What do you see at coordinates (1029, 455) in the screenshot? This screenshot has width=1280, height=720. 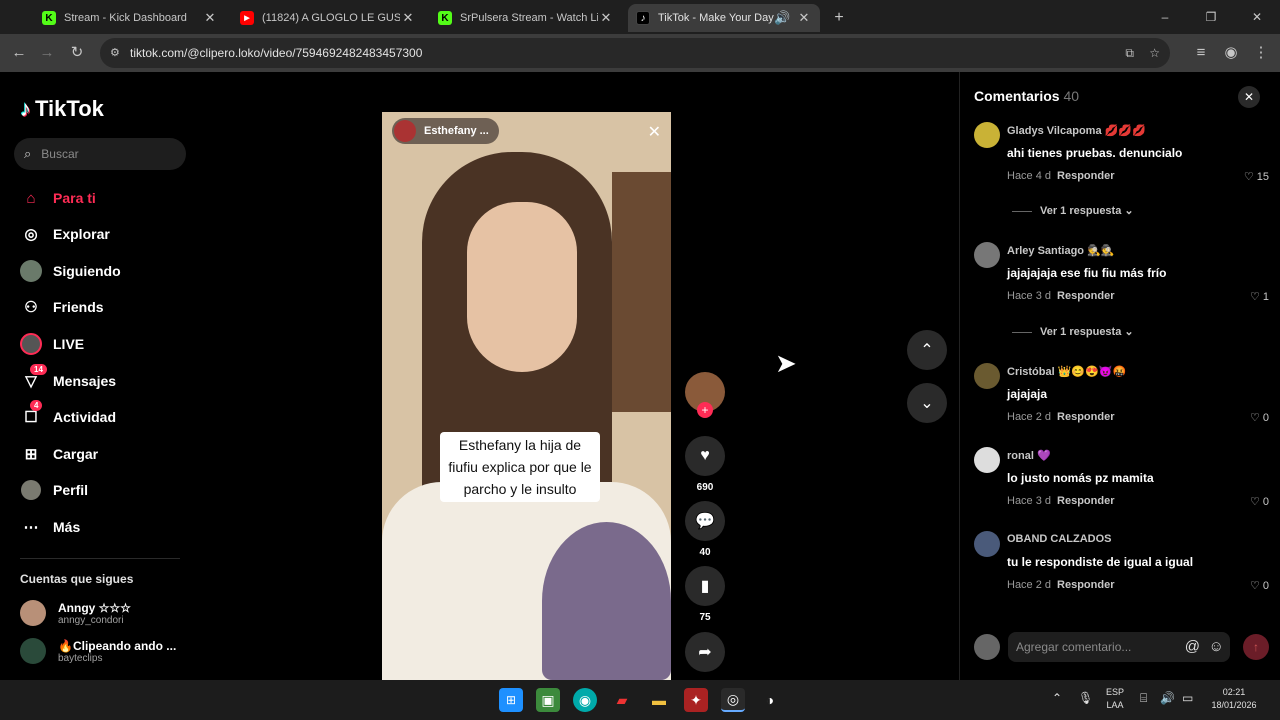 I see `comment-user: ronal 💜` at bounding box center [1029, 455].